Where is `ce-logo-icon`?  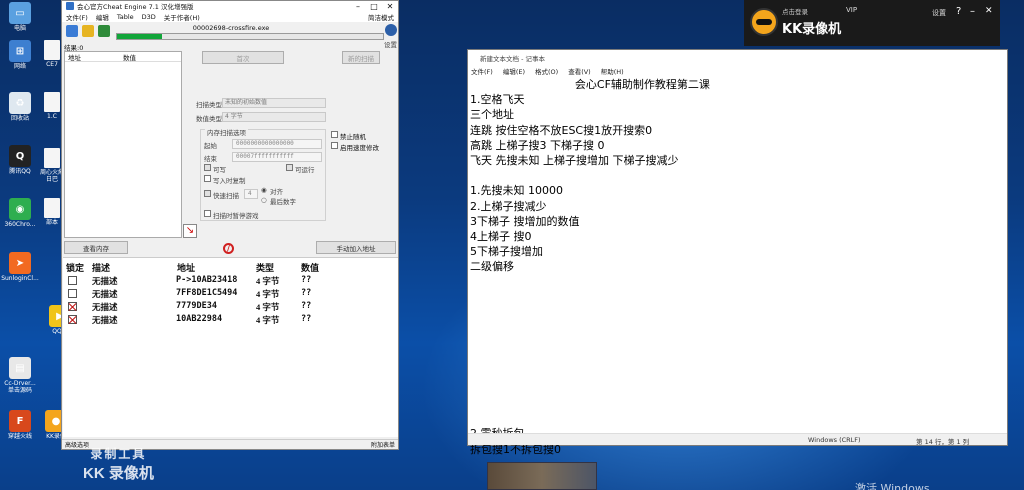 ce-logo-icon is located at coordinates (391, 30).